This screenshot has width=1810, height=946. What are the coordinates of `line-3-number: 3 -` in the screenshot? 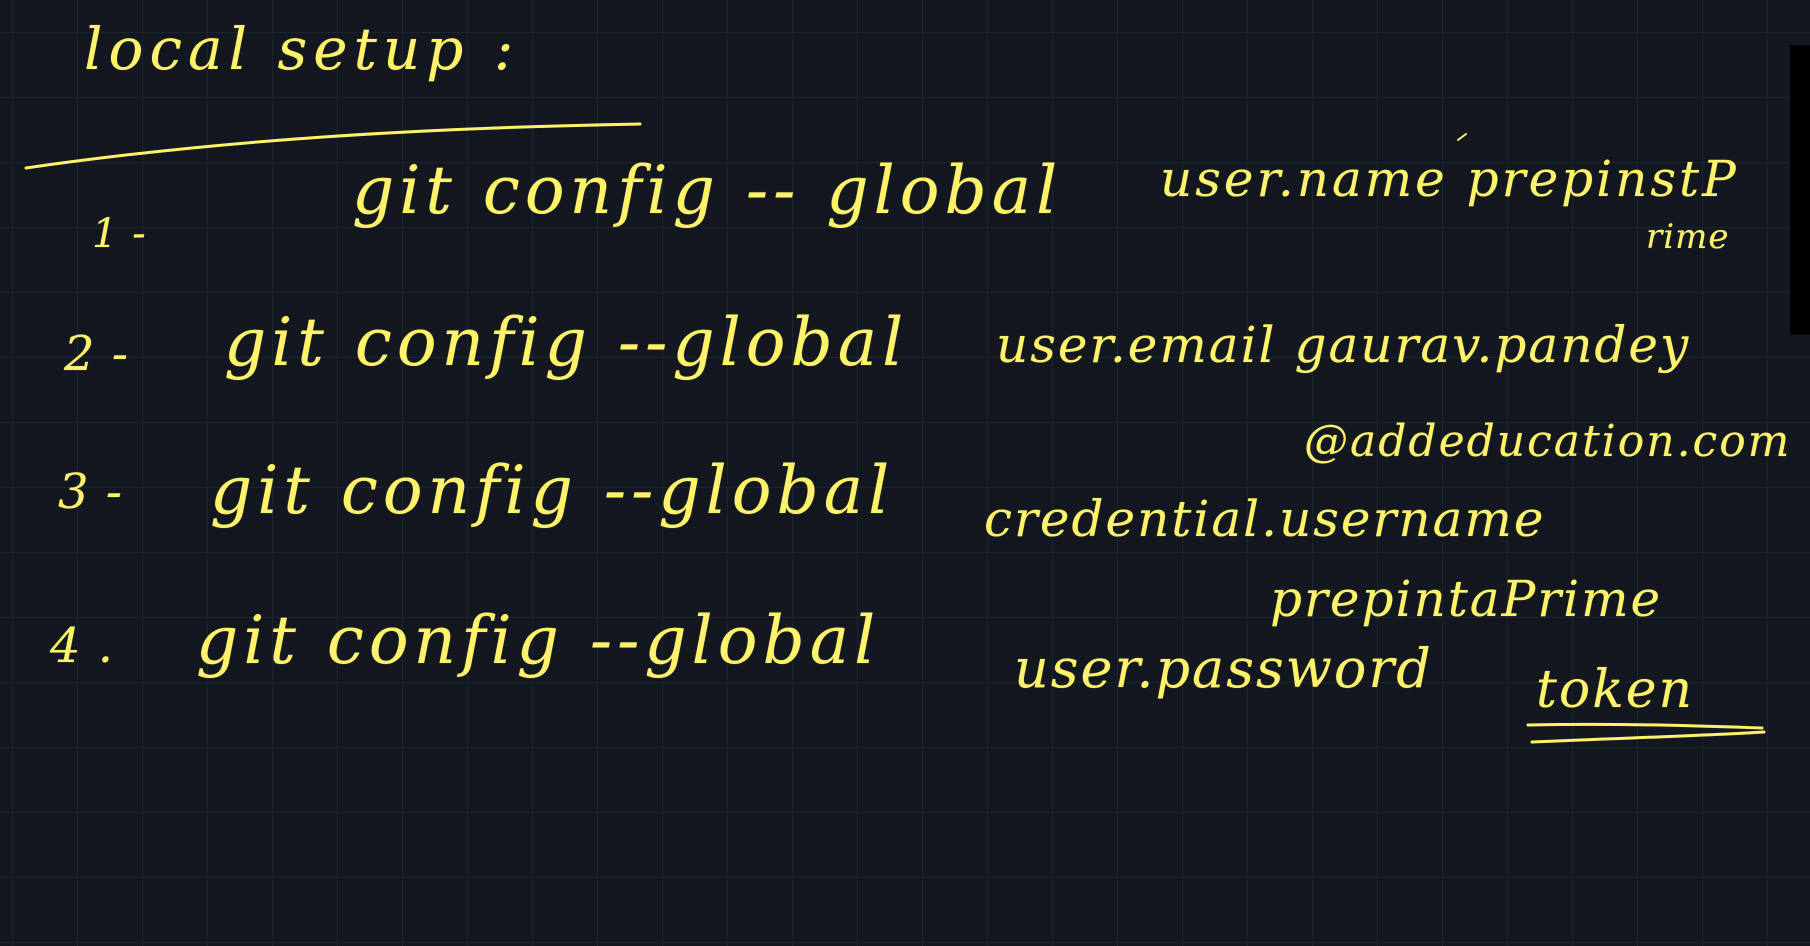 It's located at (91, 492).